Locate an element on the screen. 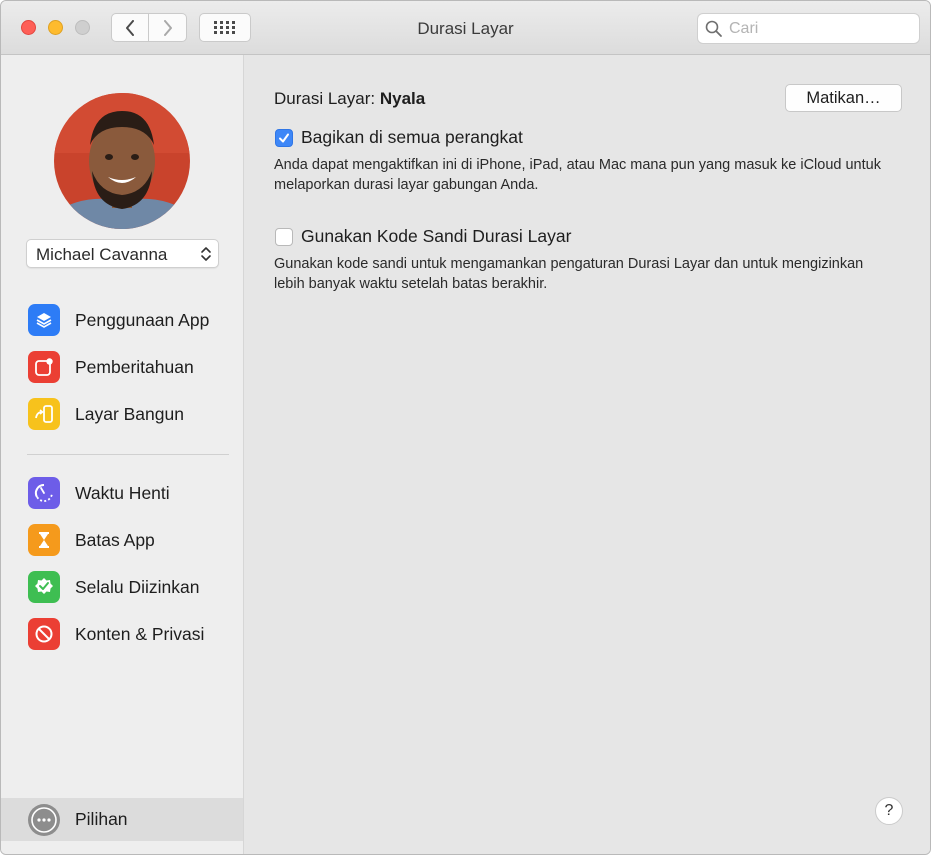 The height and width of the screenshot is (857, 931). sidebar-item-always-allowed: Selalu Diizinkan is located at coordinates (122, 587).